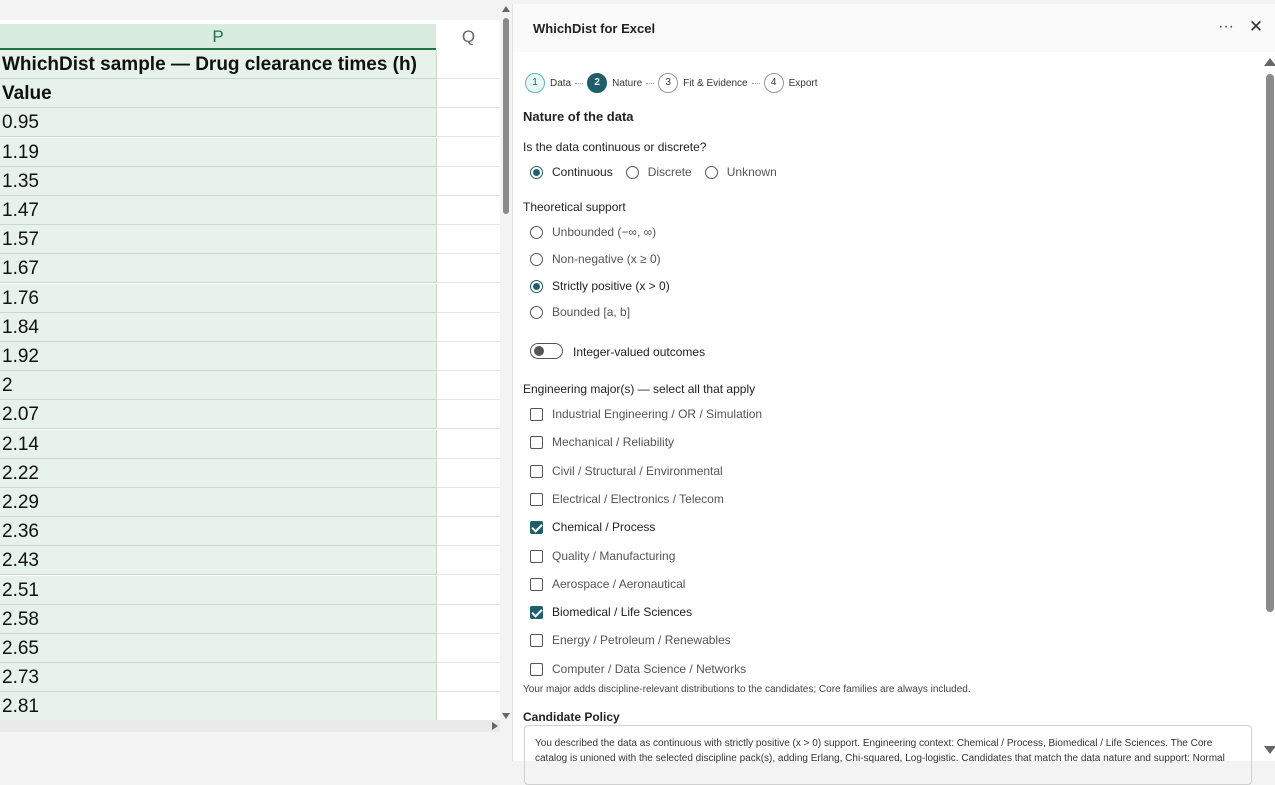 The image size is (1275, 785). Describe the element at coordinates (506, 9) in the screenshot. I see `scroll-up-arrow-icon` at that location.